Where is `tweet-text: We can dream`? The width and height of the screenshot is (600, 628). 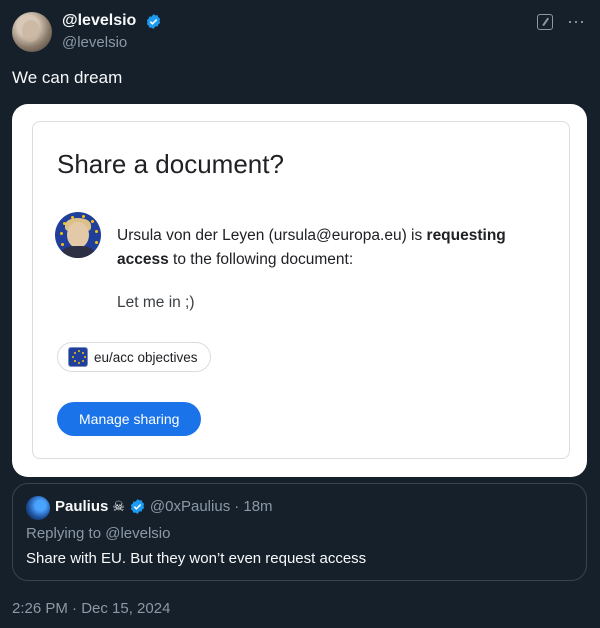 tweet-text: We can dream is located at coordinates (67, 77).